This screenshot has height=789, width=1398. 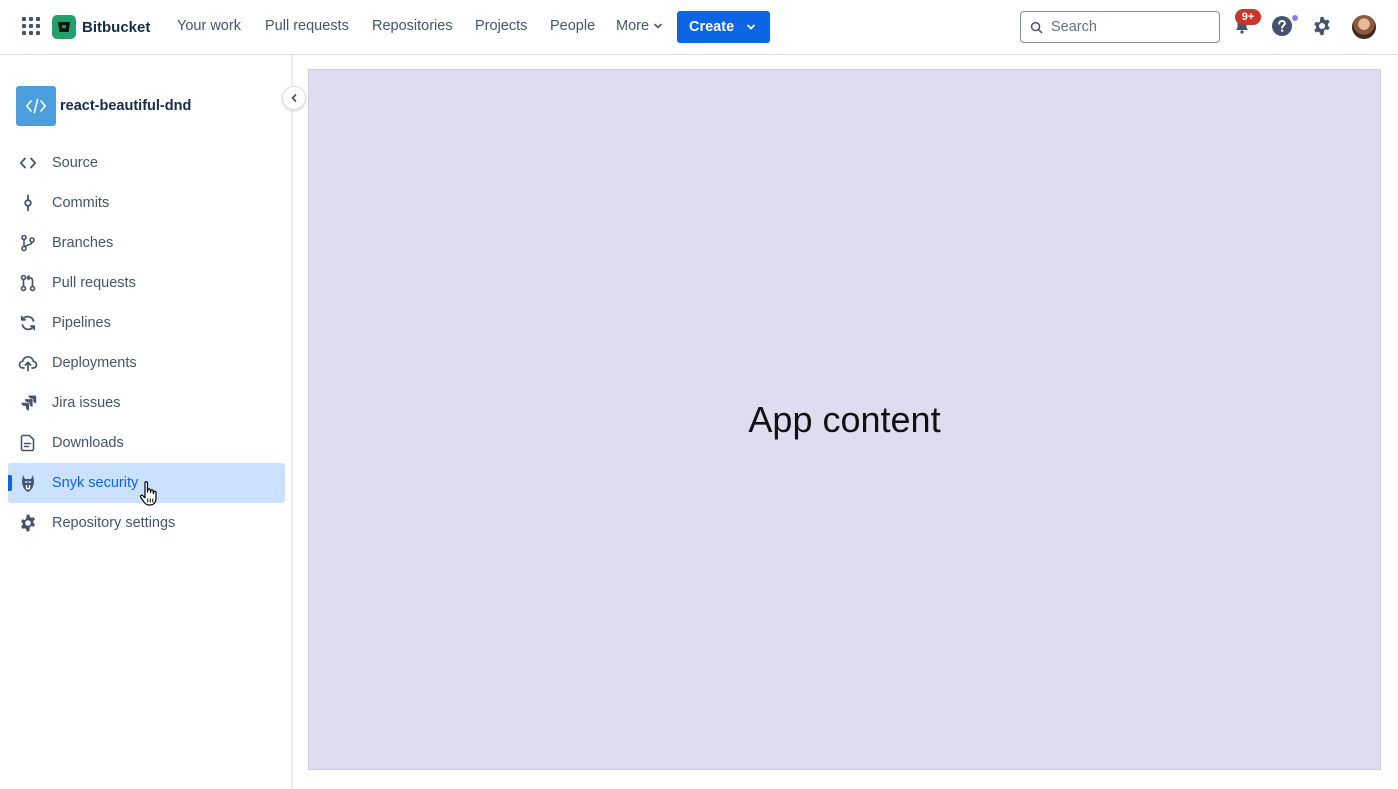 I want to click on help-icon, so click(x=1282, y=26).